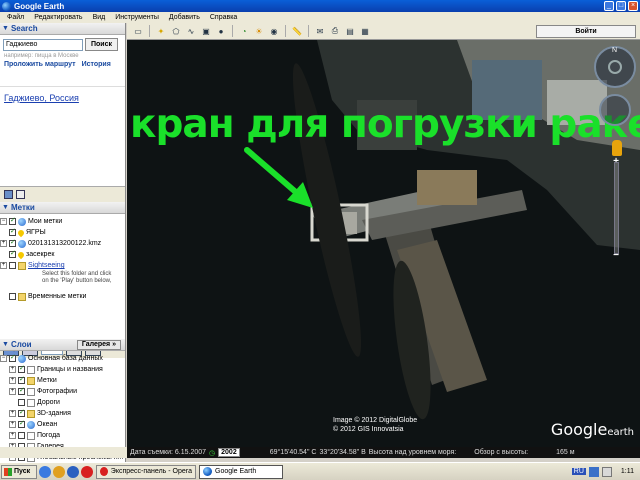 The image size is (640, 480). I want to click on street-view-pegman-icon, so click(617, 148).